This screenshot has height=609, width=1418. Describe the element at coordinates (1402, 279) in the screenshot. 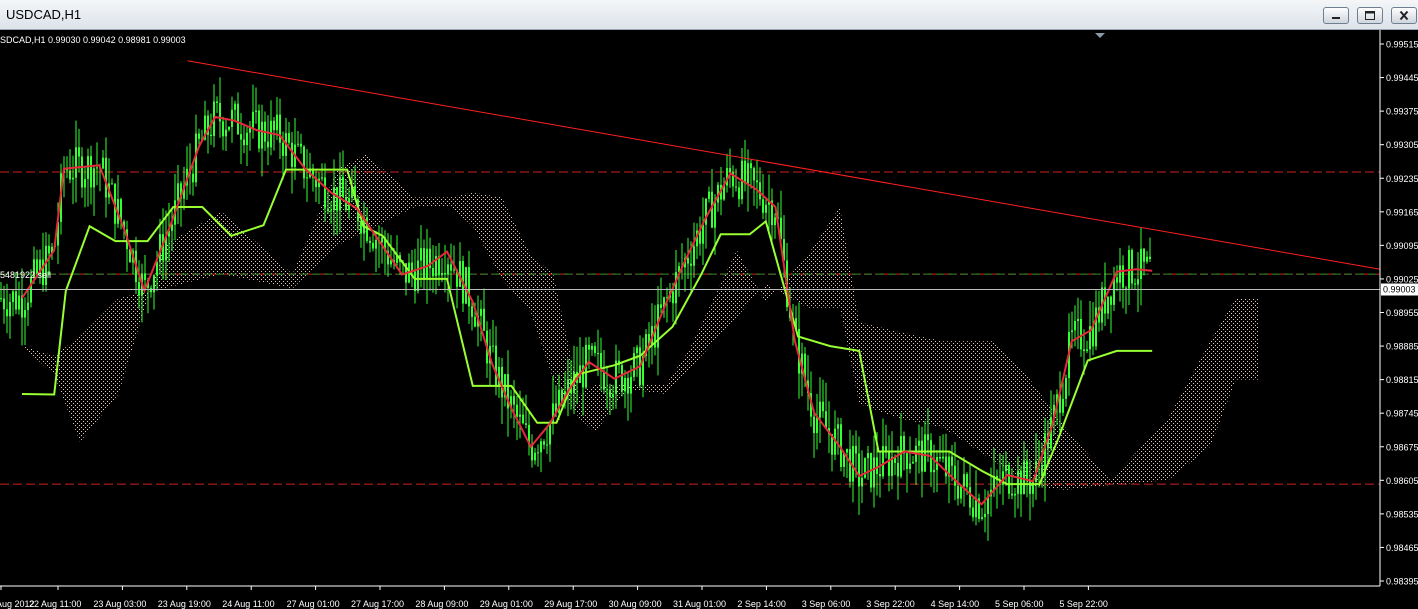

I see `price-tick-label: 0.99025` at that location.